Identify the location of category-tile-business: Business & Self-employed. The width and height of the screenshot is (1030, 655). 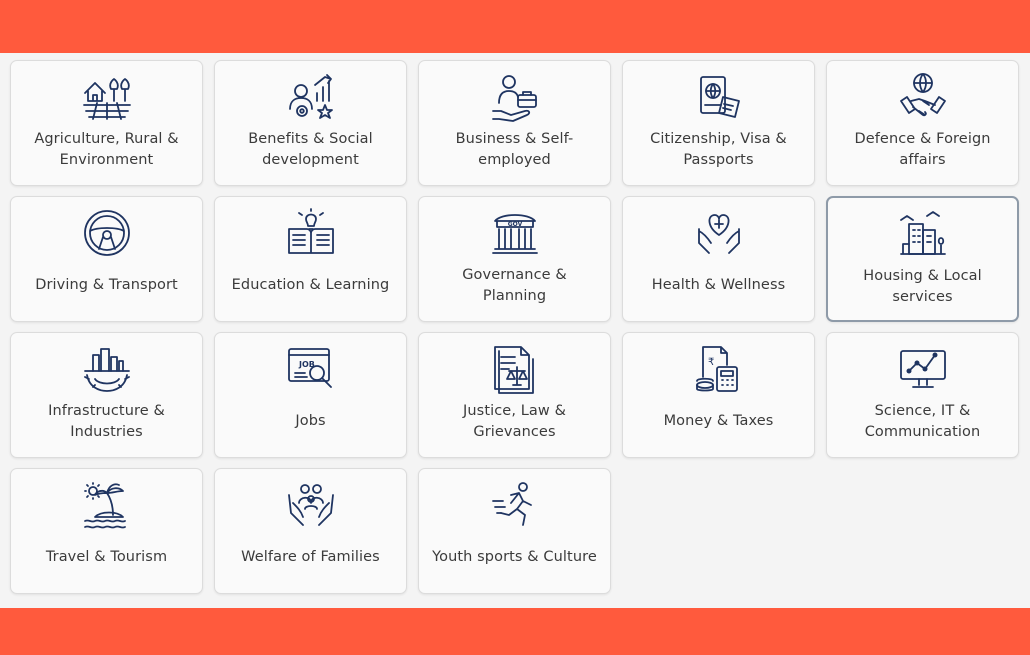
(514, 123).